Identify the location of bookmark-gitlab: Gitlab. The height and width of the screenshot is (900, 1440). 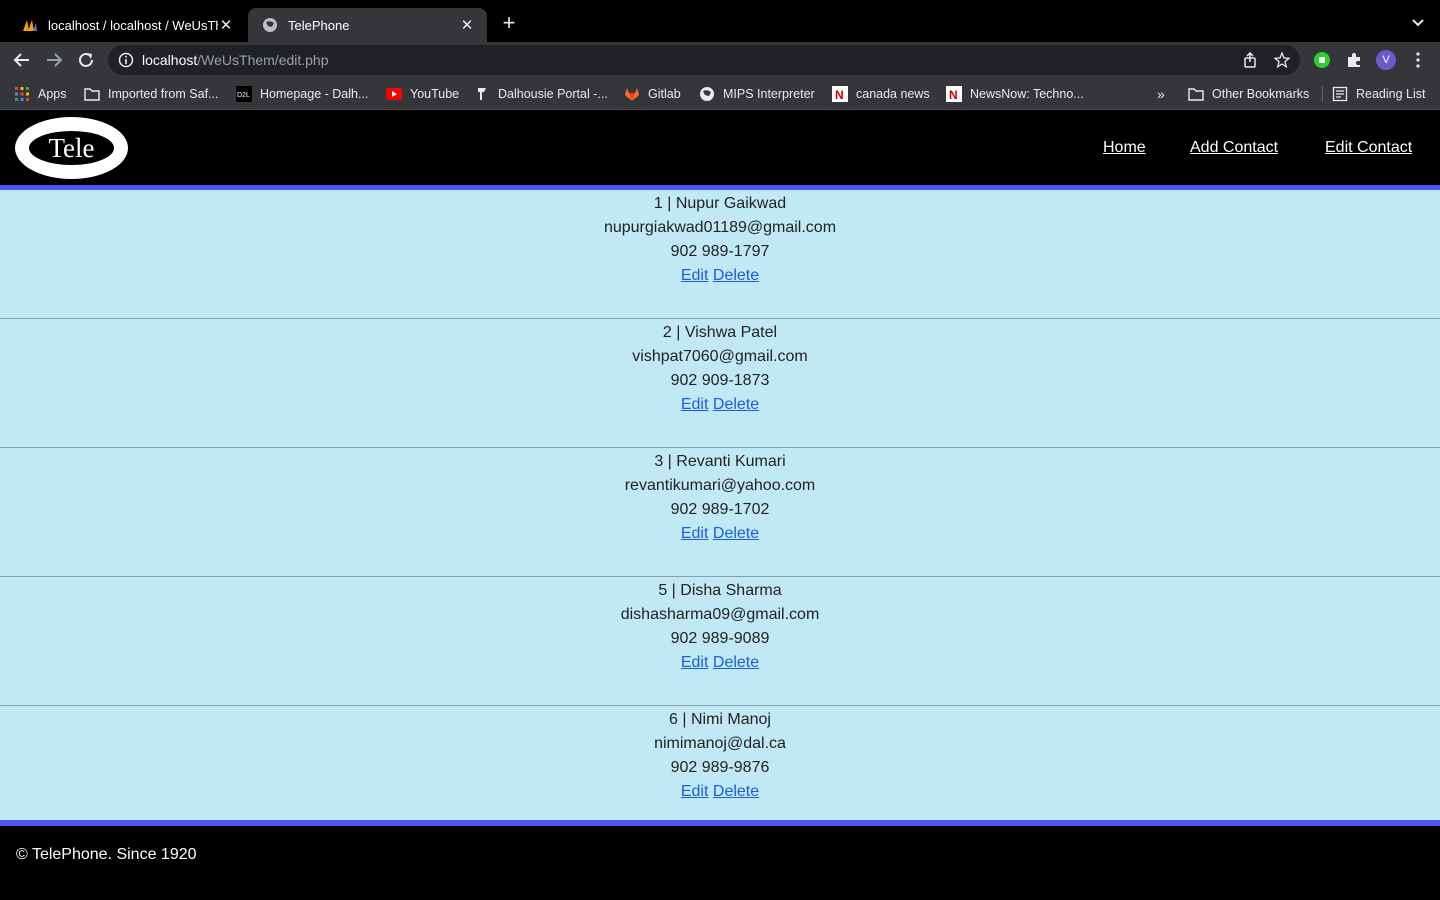
(652, 94).